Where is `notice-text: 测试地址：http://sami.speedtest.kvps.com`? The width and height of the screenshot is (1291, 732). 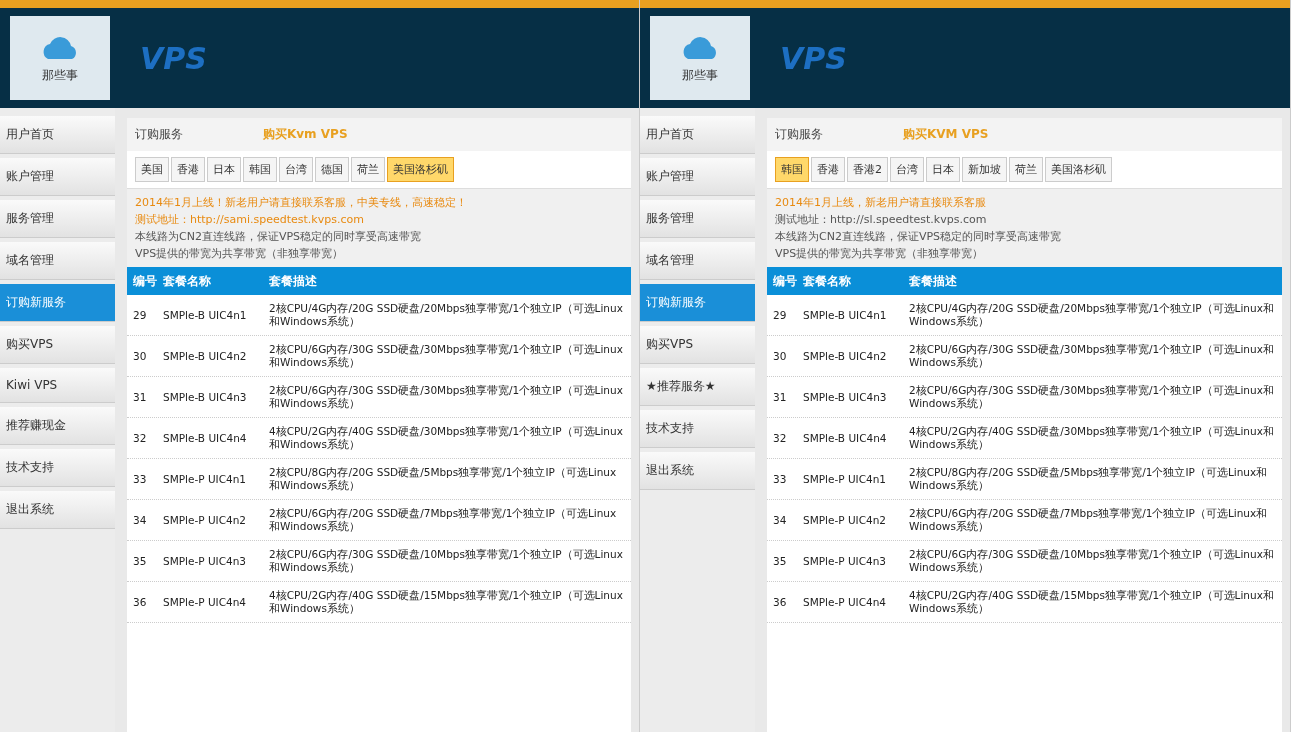 notice-text: 测试地址：http://sami.speedtest.kvps.com is located at coordinates (250, 219).